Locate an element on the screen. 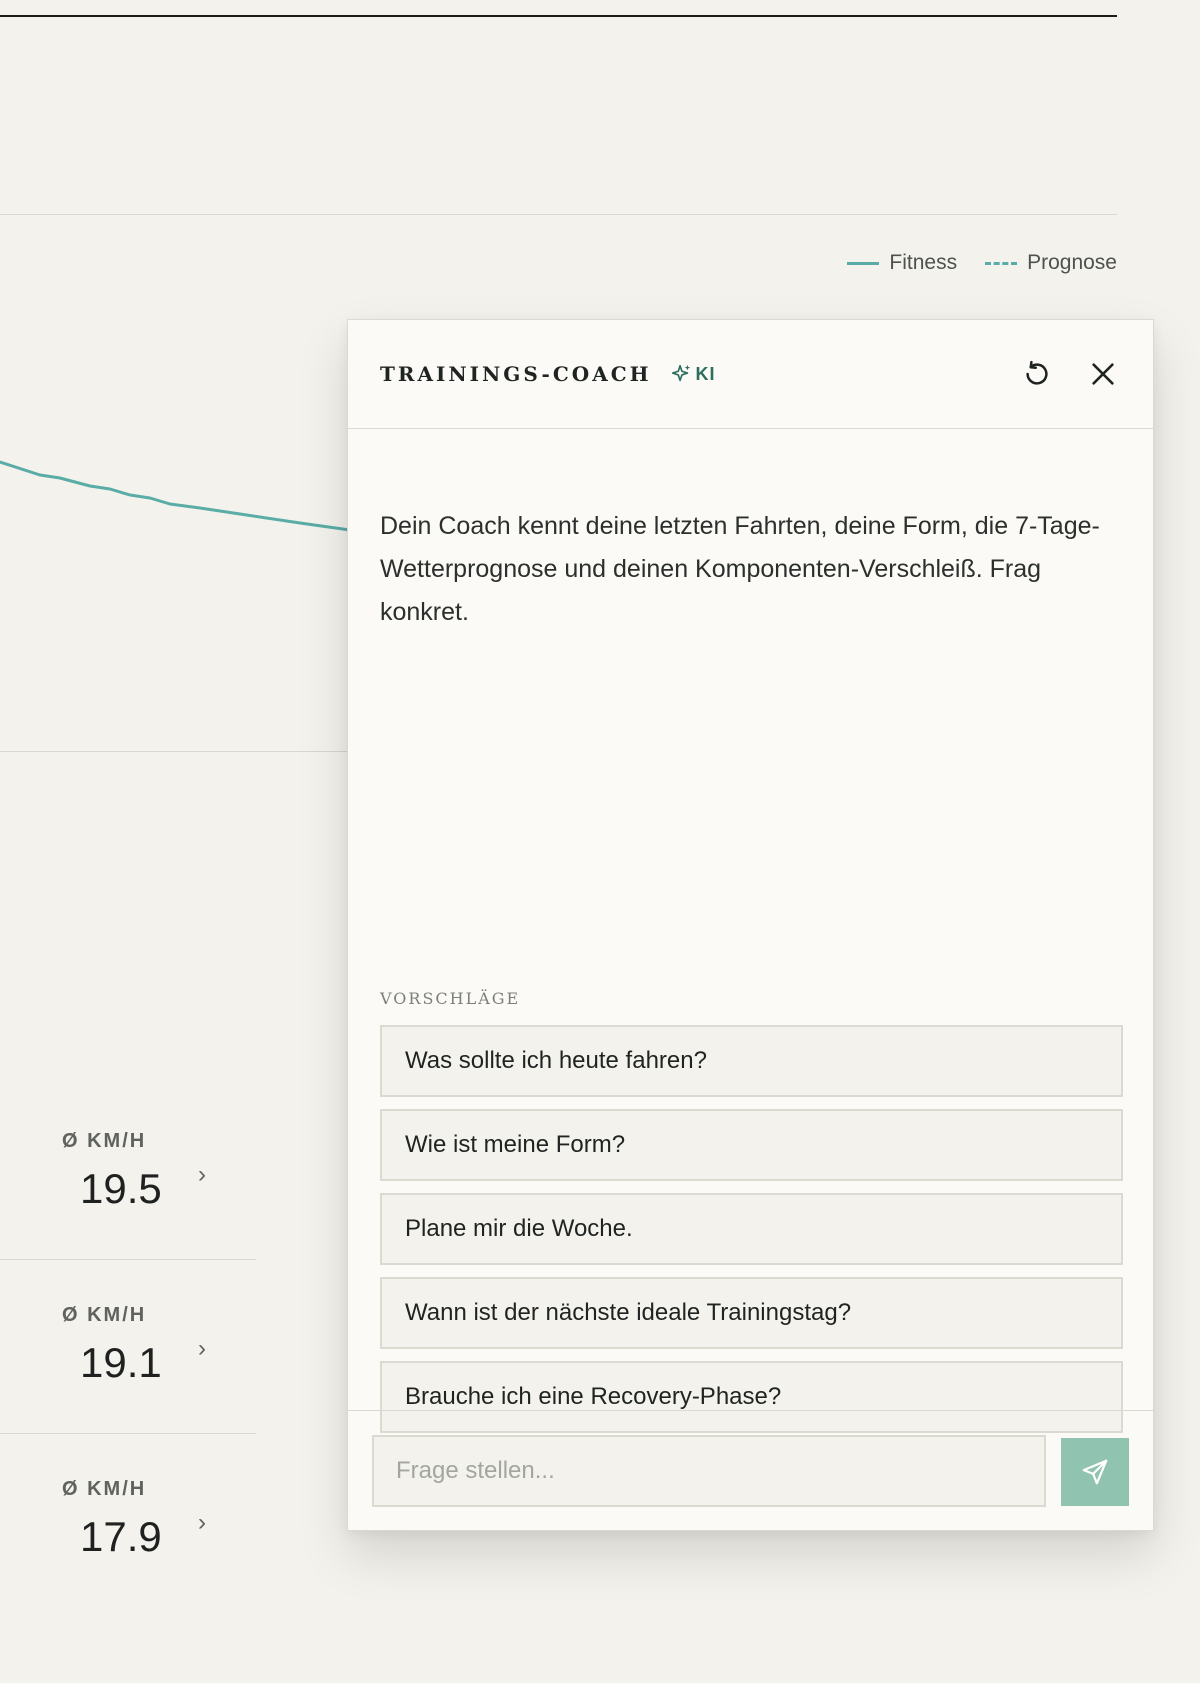  send-button is located at coordinates (1095, 1472).